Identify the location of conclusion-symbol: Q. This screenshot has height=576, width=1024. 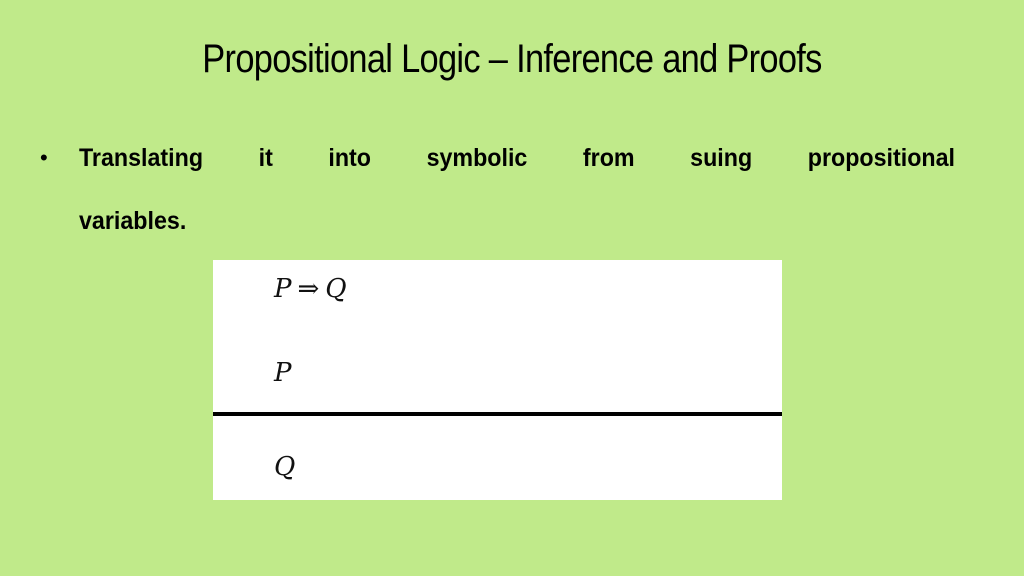
(285, 467).